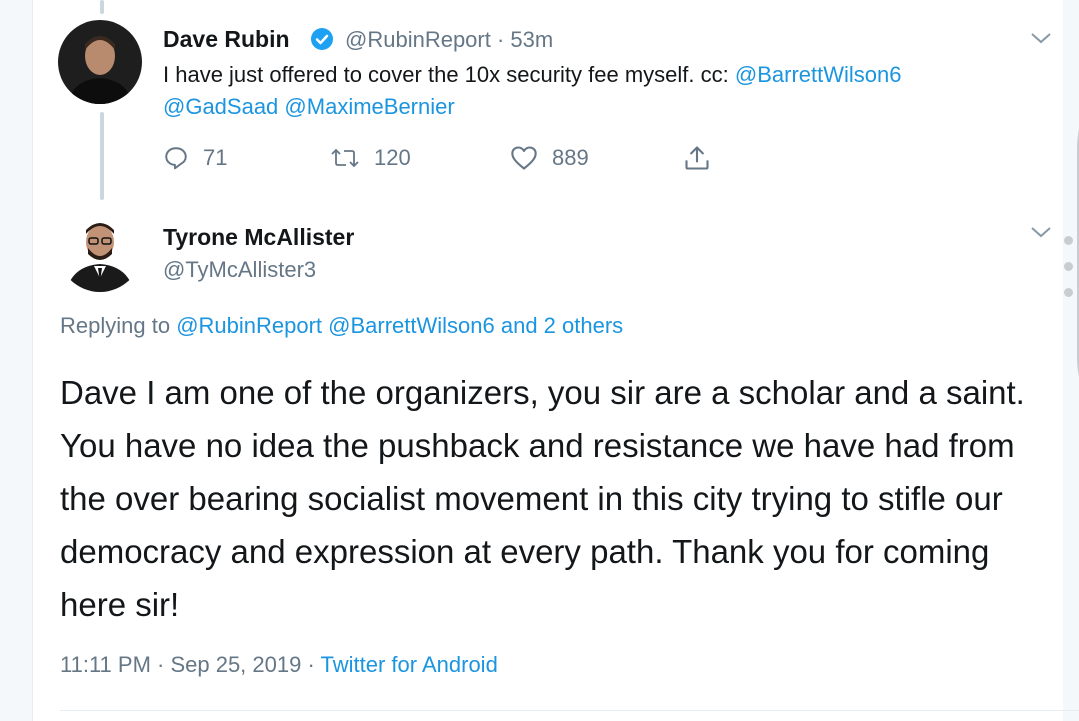 Image resolution: width=1079 pixels, height=721 pixels. I want to click on author-handle-rubinreport: @RubinReport, so click(418, 39).